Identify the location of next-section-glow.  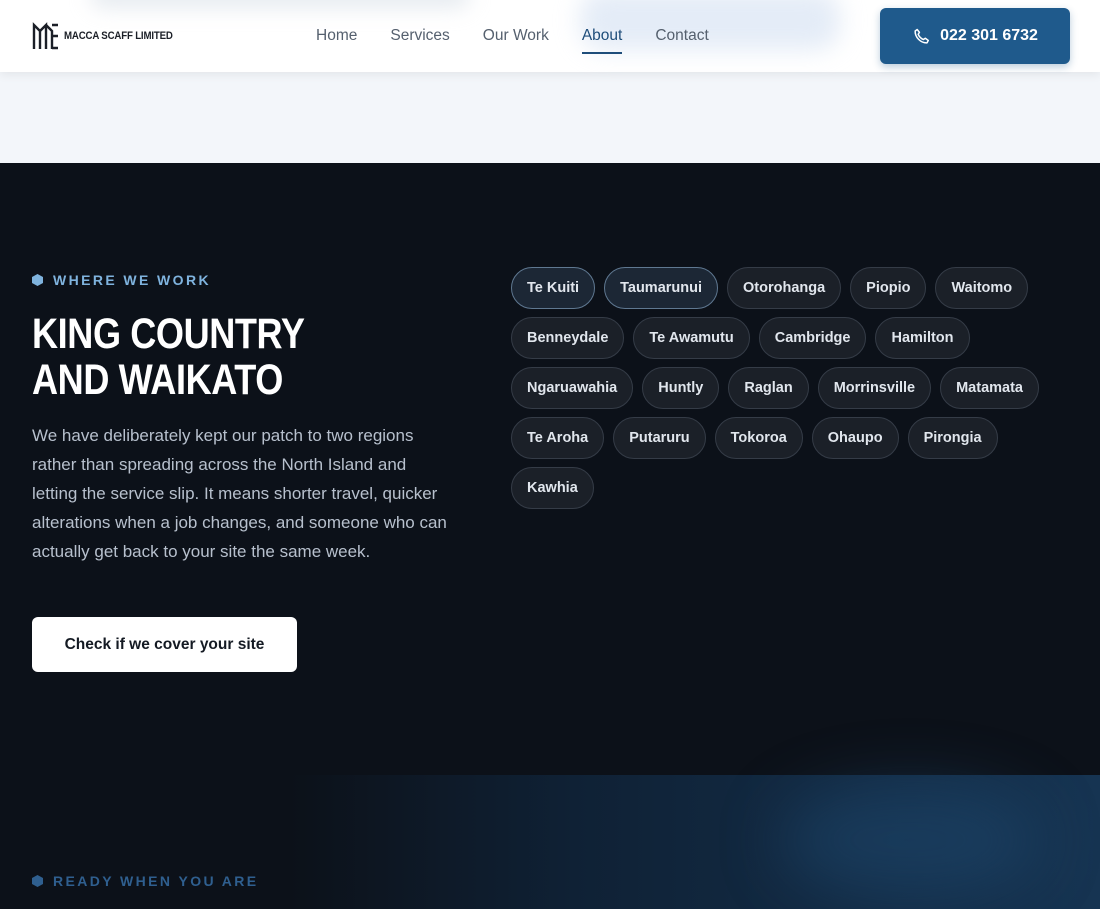
(695, 842).